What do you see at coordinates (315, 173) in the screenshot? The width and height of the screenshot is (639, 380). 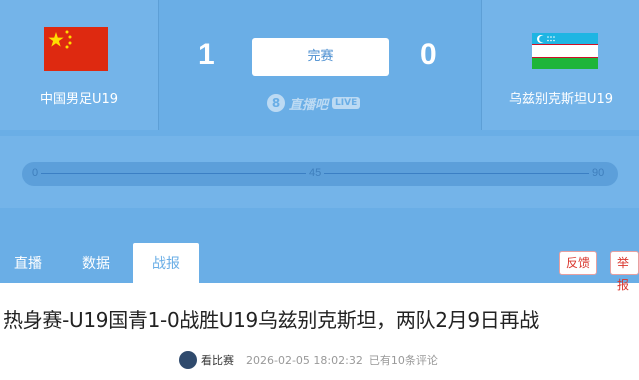 I see `timeline-tick-half: 45` at bounding box center [315, 173].